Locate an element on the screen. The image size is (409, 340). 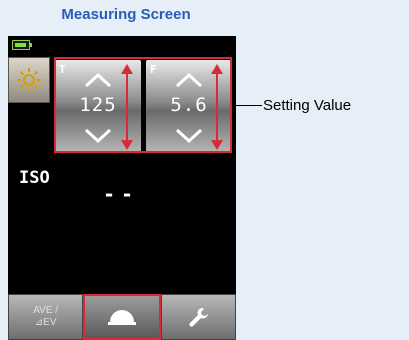
bottom-tab-bar: AVE / ⊿EV is located at coordinates (122, 317).